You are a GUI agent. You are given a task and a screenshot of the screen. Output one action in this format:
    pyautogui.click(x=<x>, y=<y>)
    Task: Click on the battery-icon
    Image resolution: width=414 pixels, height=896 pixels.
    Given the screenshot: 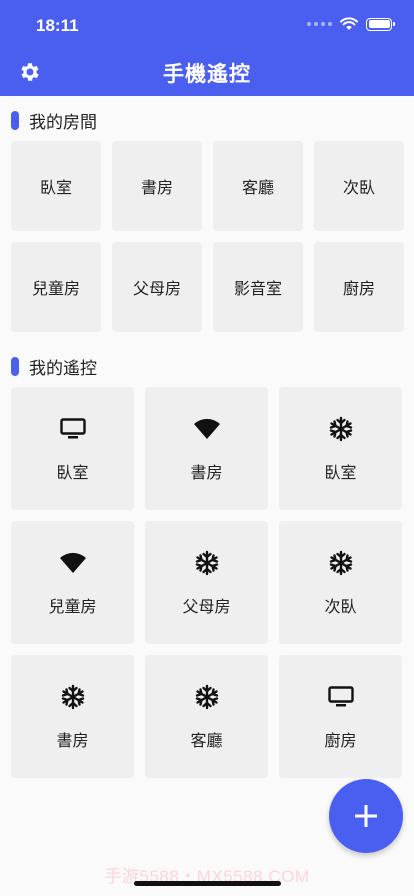 What is the action you would take?
    pyautogui.click(x=380, y=24)
    